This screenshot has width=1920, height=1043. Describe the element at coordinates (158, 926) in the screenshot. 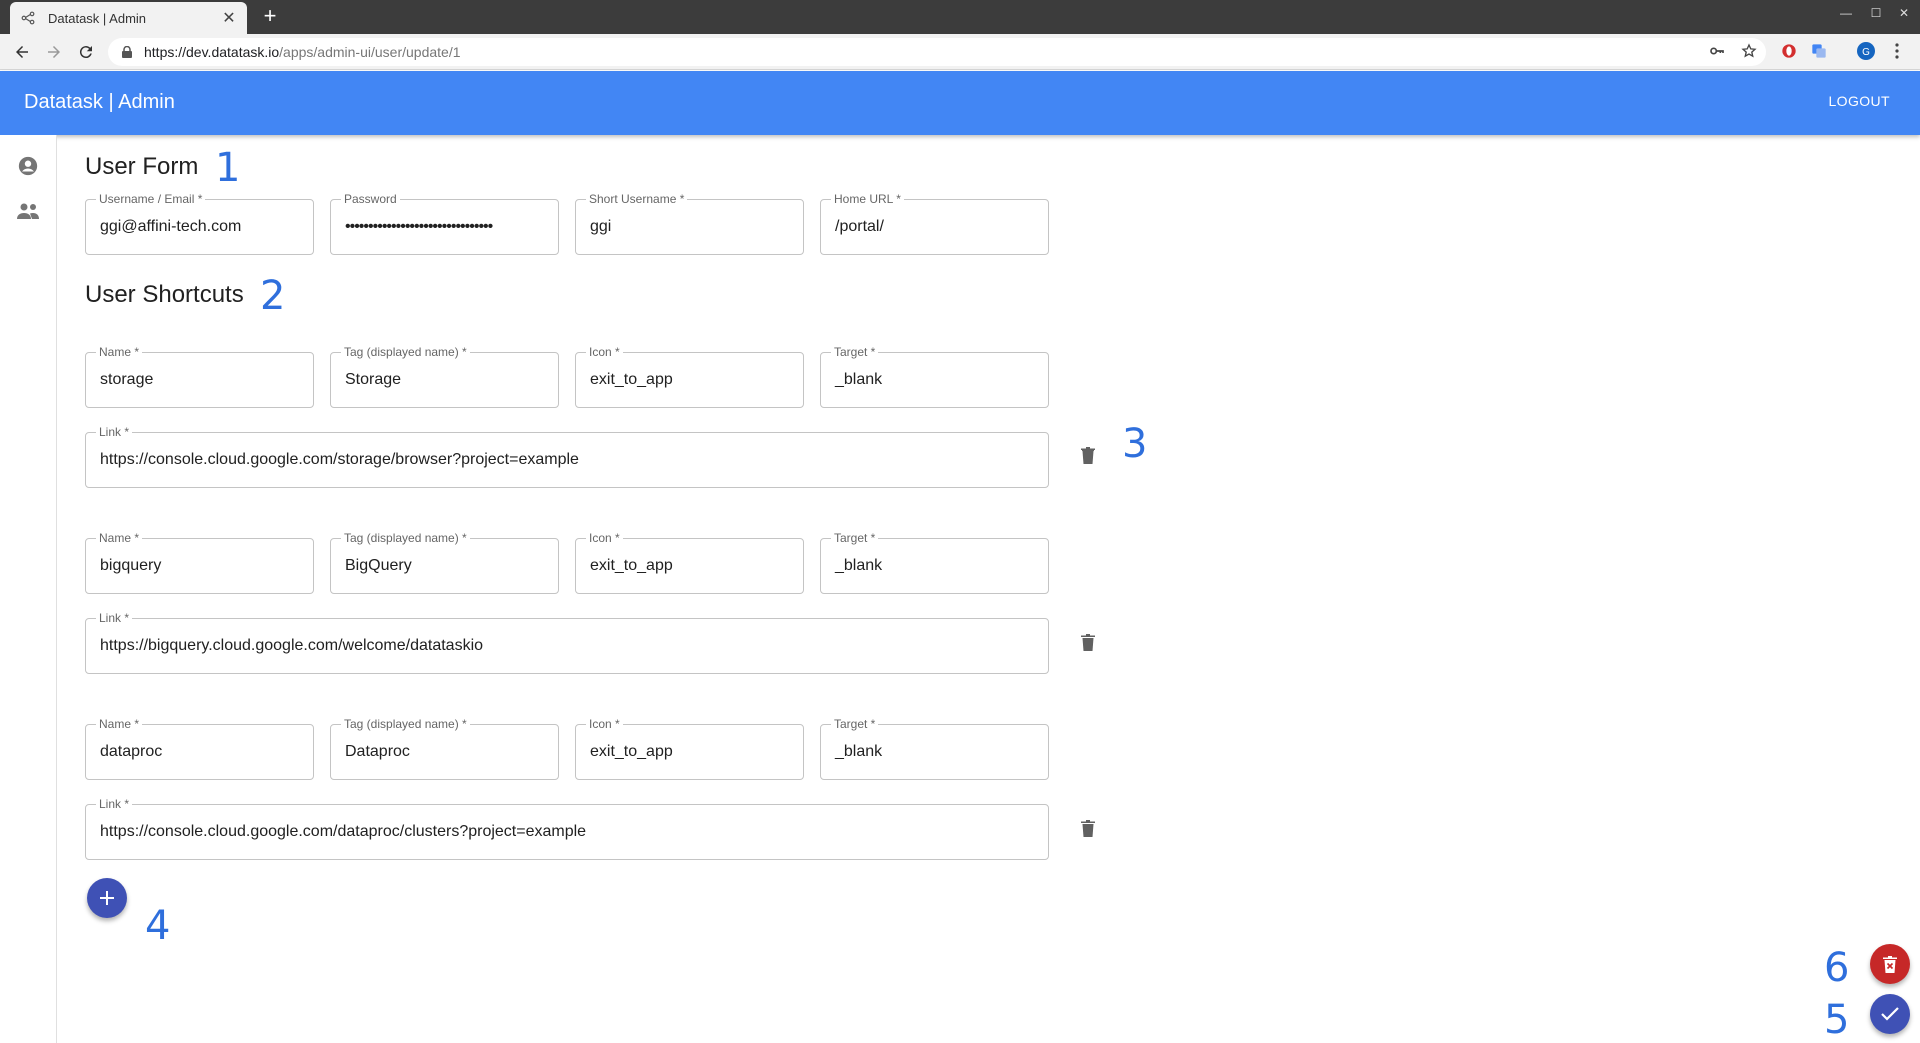

I see `annotation-4: 4` at that location.